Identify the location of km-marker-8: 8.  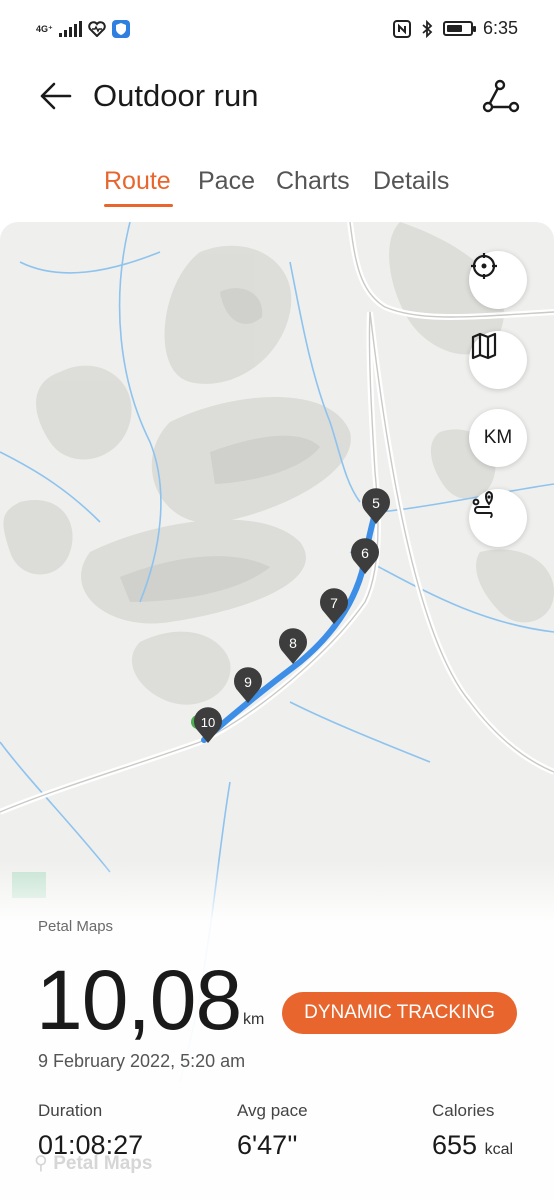
(293, 646).